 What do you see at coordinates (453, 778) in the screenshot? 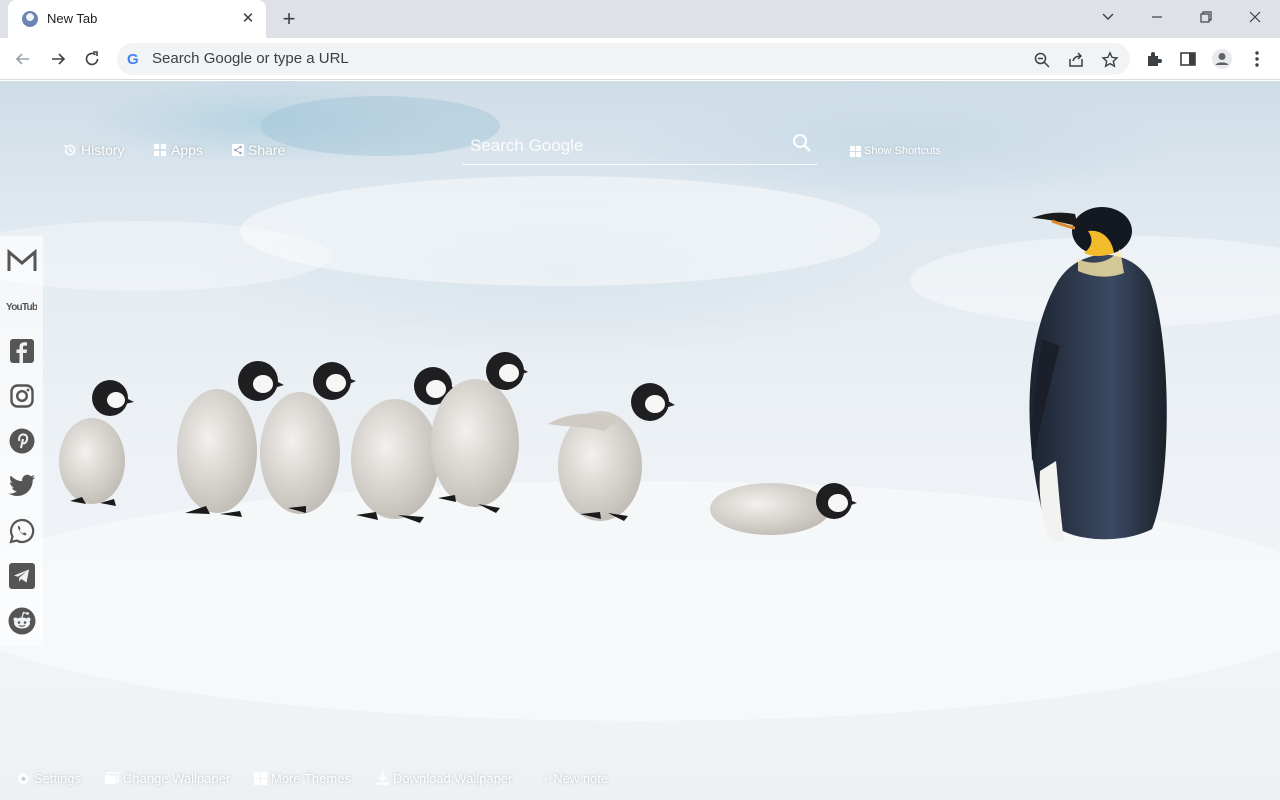
I see `download-wallpaper-label: Download Wallpaper` at bounding box center [453, 778].